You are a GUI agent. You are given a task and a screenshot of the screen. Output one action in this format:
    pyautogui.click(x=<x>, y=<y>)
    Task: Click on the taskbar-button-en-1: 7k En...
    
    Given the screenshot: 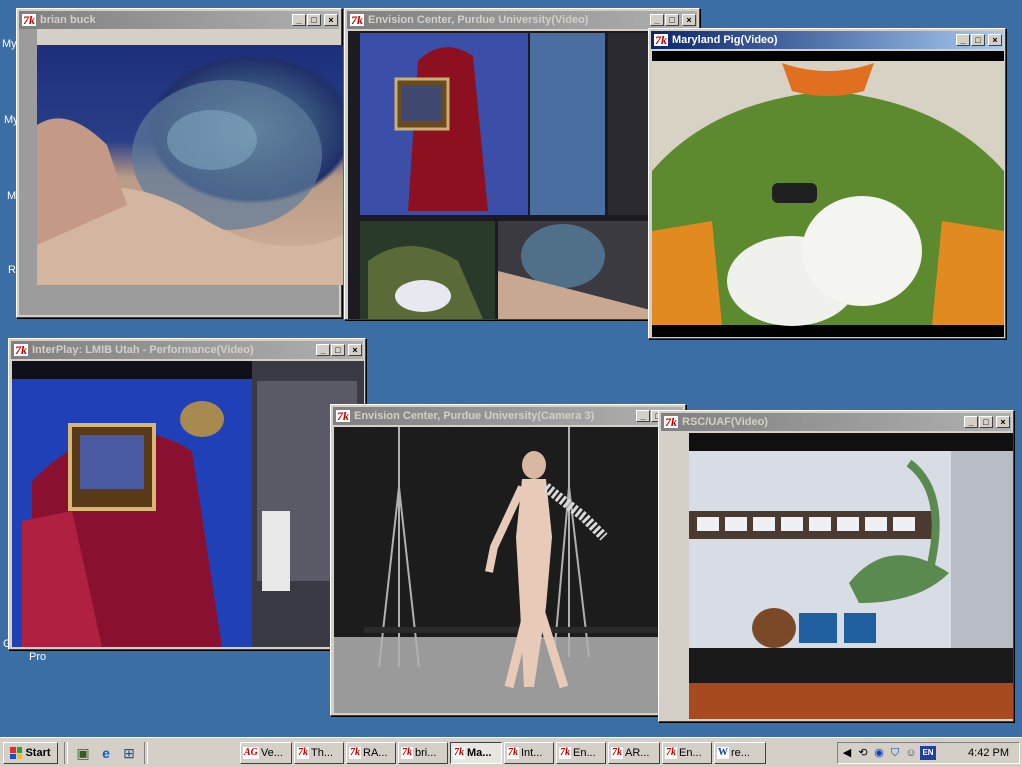 What is the action you would take?
    pyautogui.click(x=581, y=753)
    